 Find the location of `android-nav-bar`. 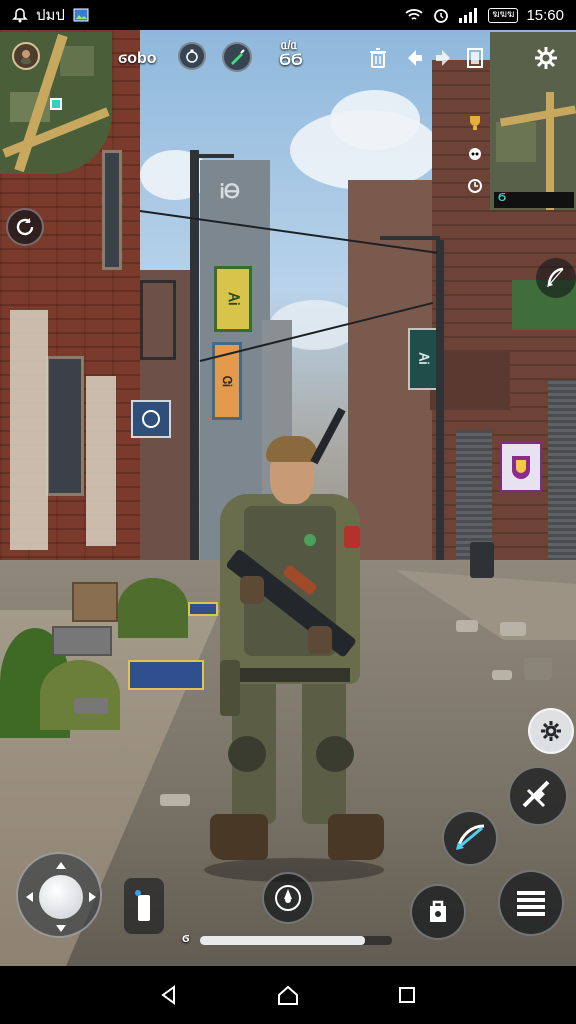

android-nav-bar is located at coordinates (288, 995).